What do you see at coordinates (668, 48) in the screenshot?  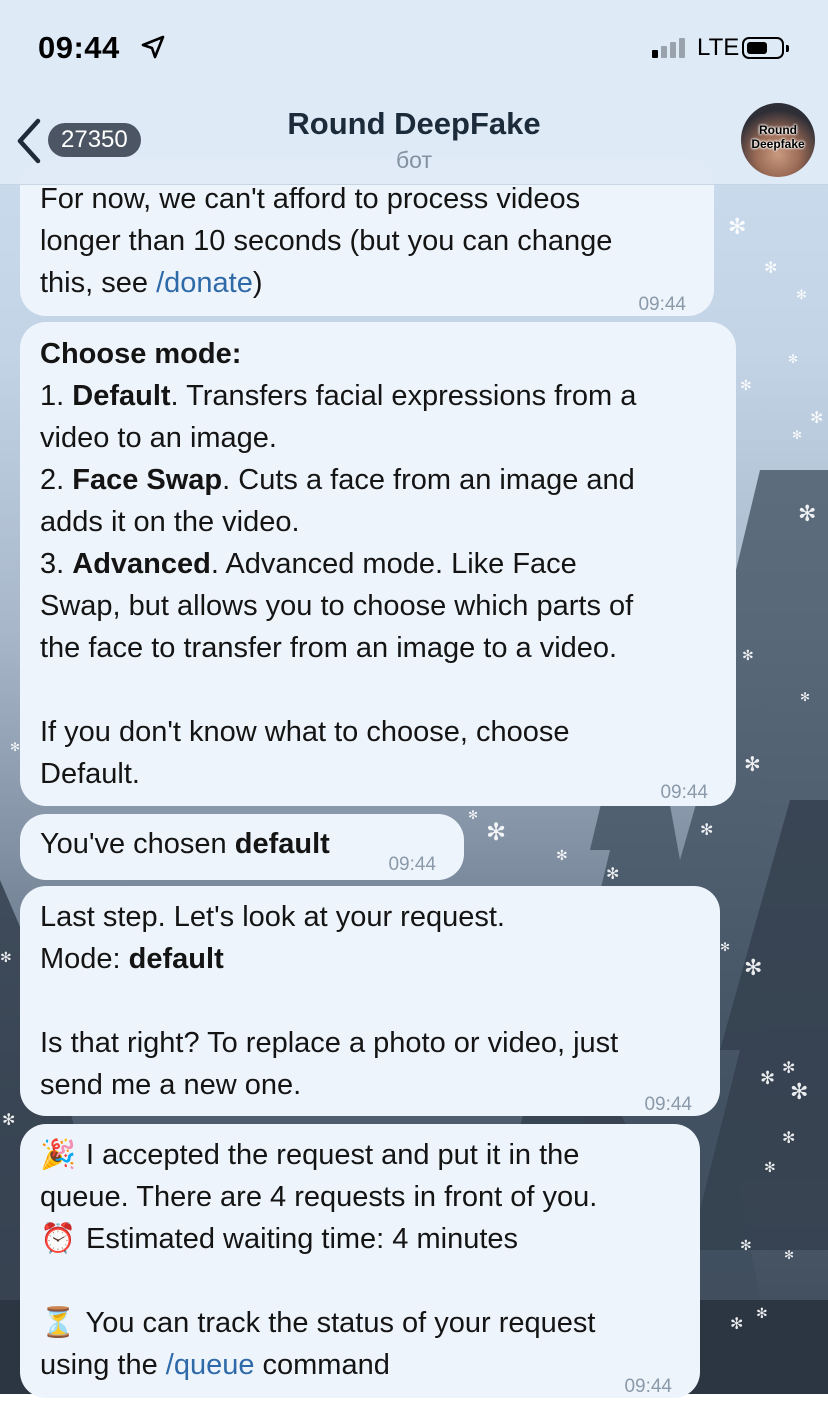 I see `cellular-signal-icon` at bounding box center [668, 48].